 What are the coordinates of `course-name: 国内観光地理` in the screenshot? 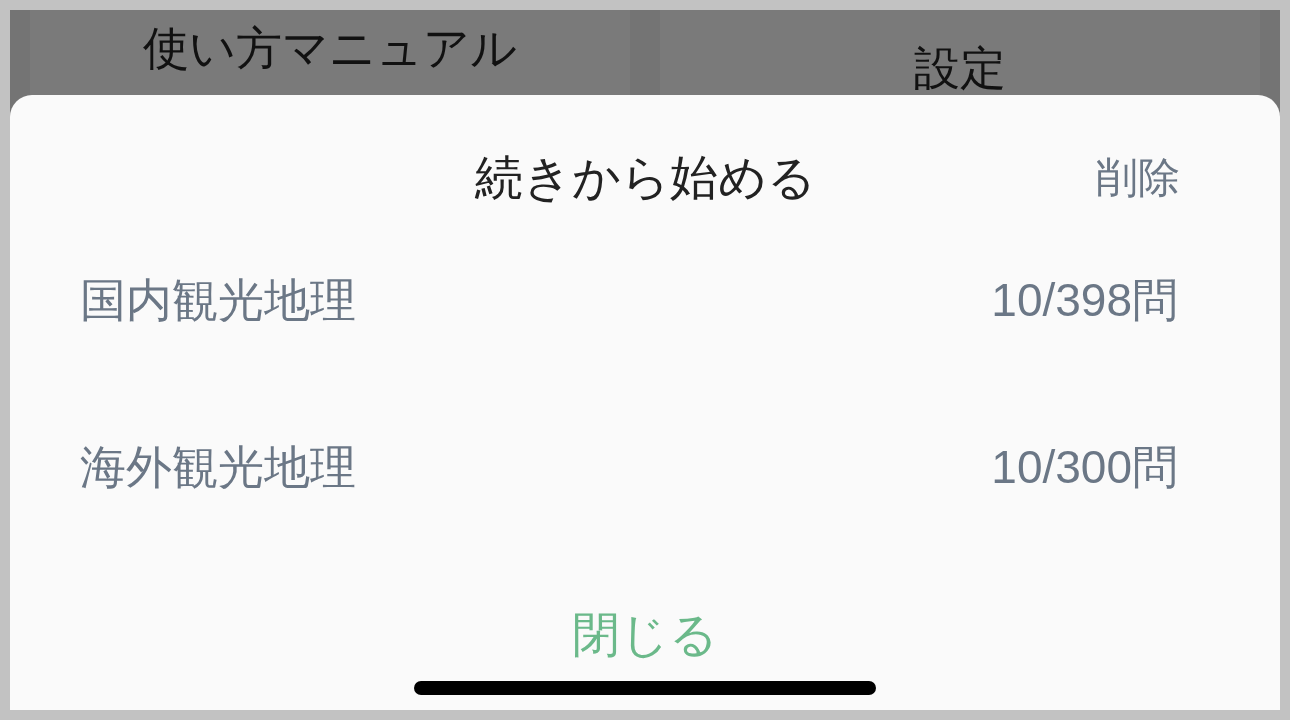 It's located at (218, 300).